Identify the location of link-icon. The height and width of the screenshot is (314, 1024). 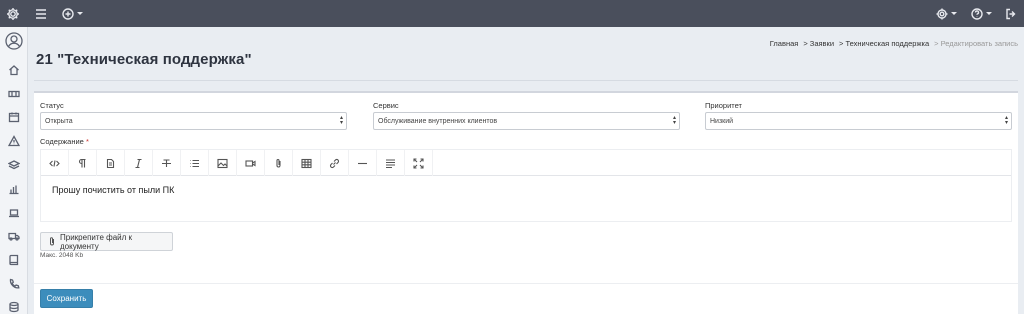
(335, 163).